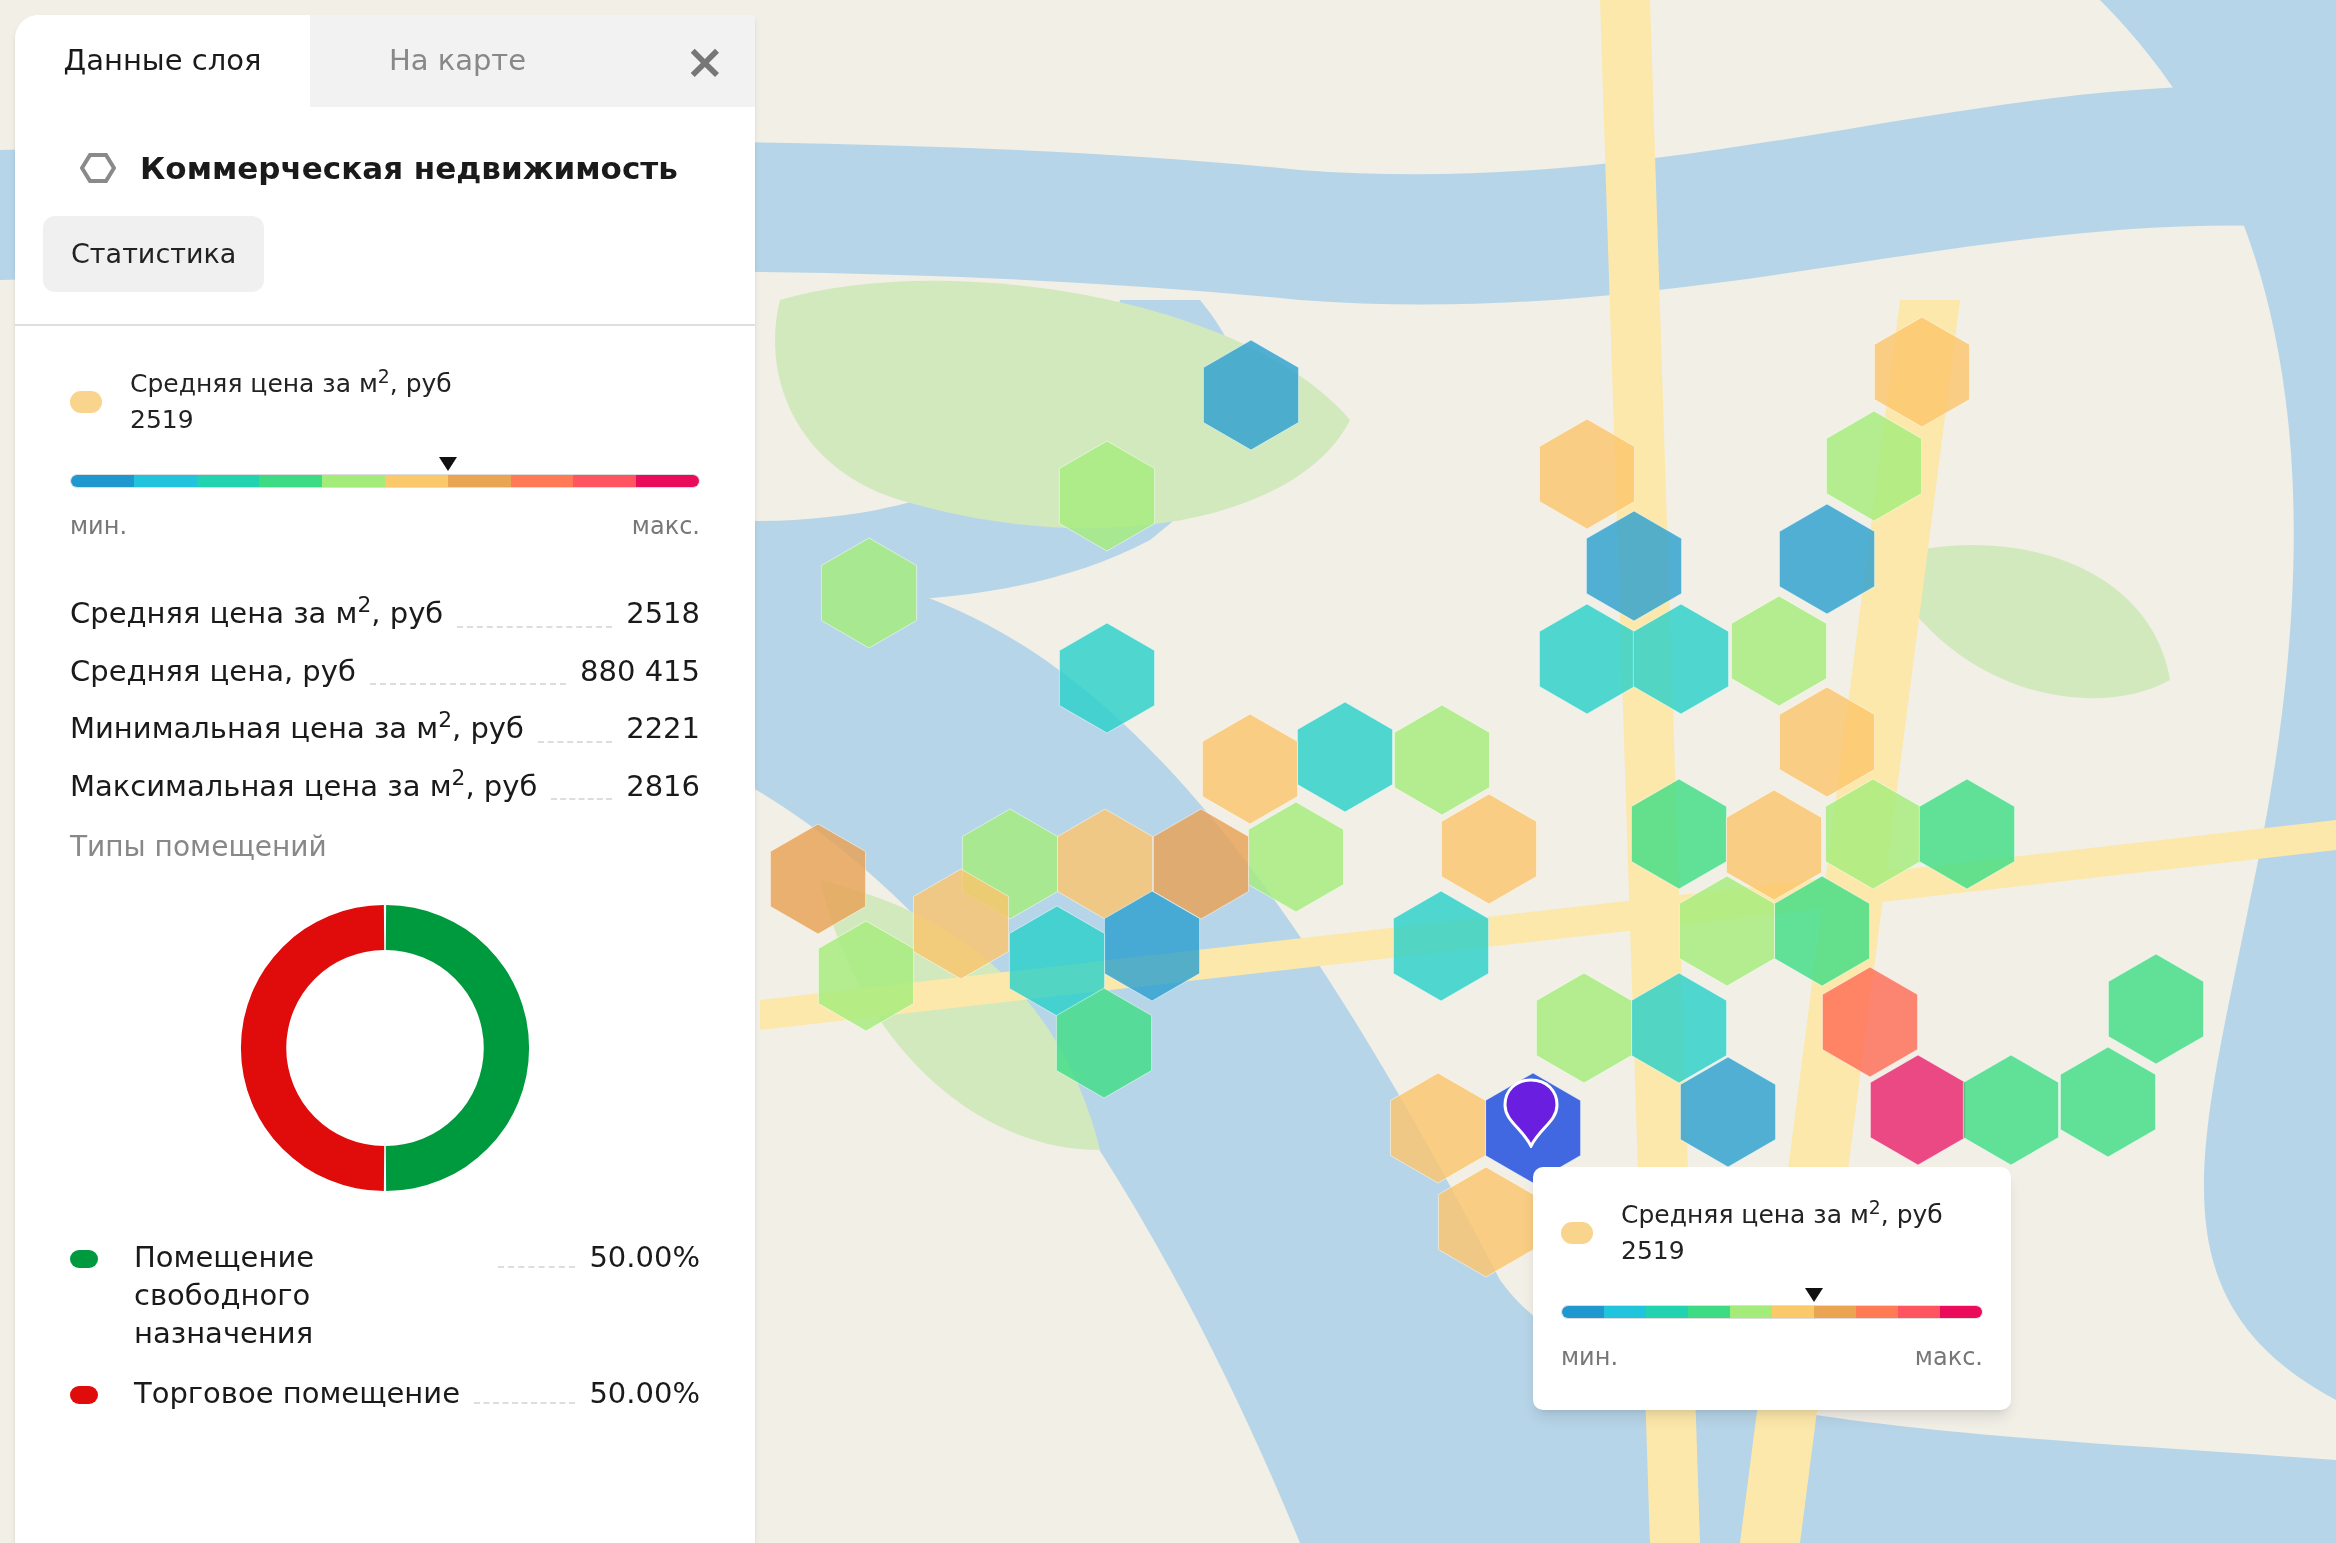 This screenshot has height=1543, width=2336. Describe the element at coordinates (663, 786) in the screenshot. I see `stat-value: 2816` at that location.